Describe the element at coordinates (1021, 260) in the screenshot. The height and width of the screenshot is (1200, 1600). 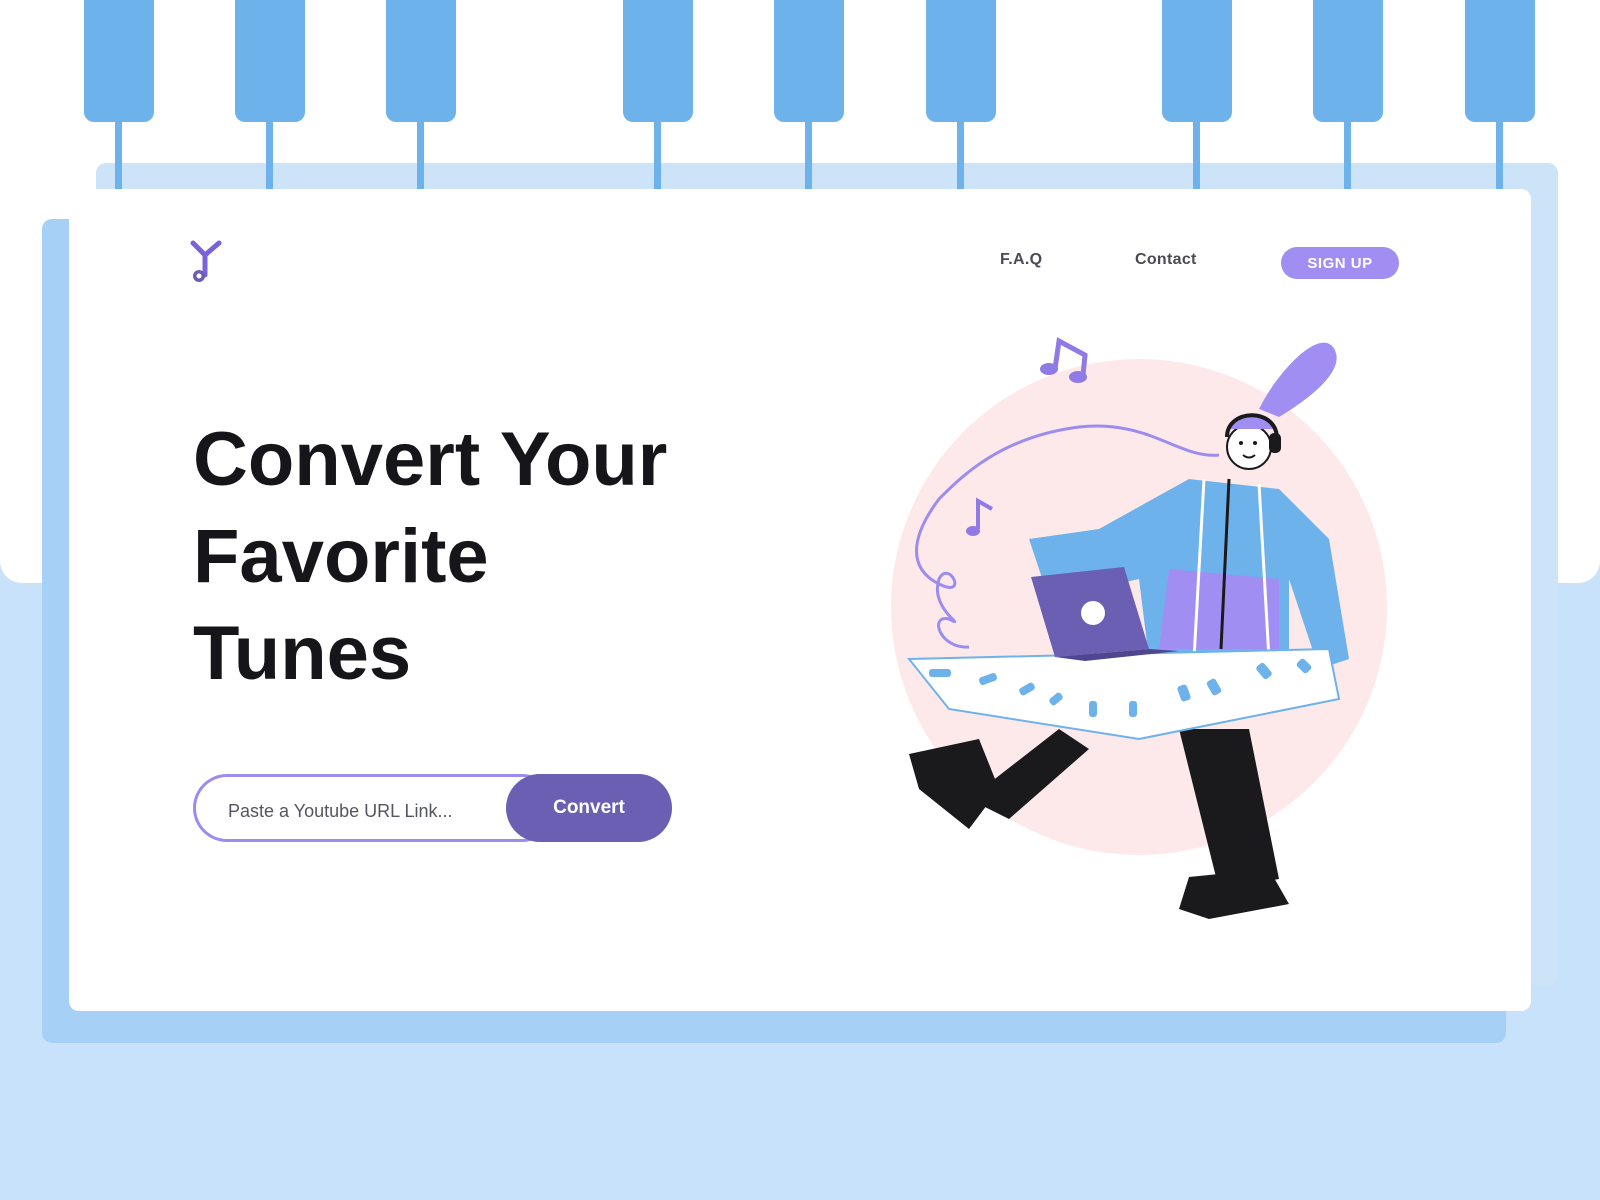
I see `nav-faq-link: F.A.Q` at that location.